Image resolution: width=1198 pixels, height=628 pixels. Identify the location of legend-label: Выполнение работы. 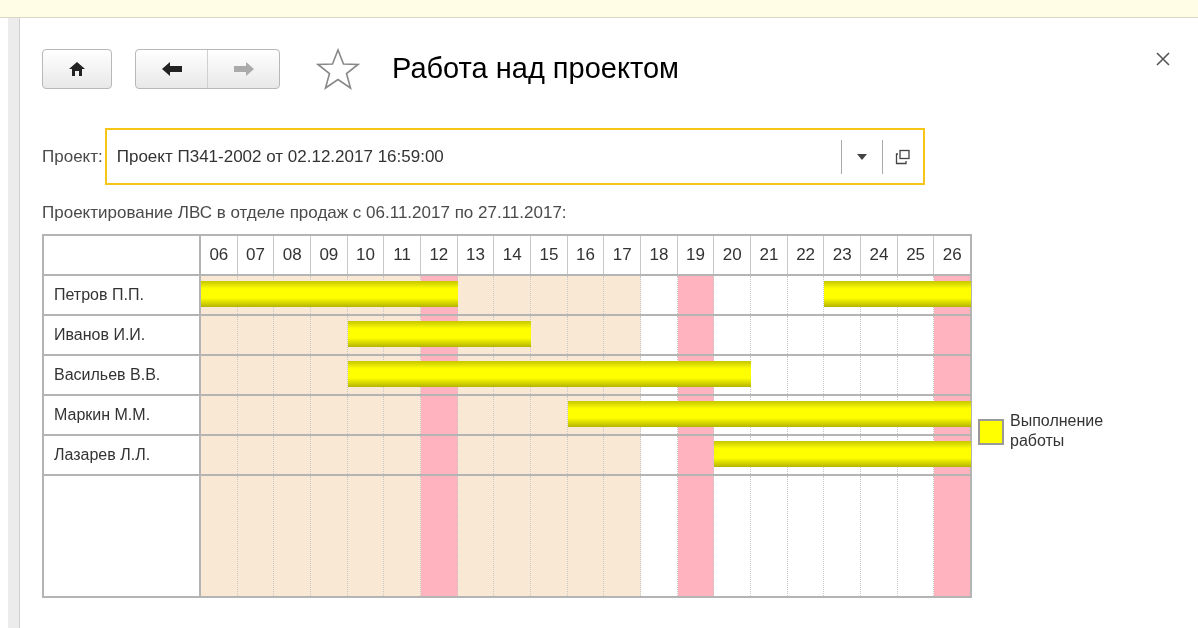
(1057, 430).